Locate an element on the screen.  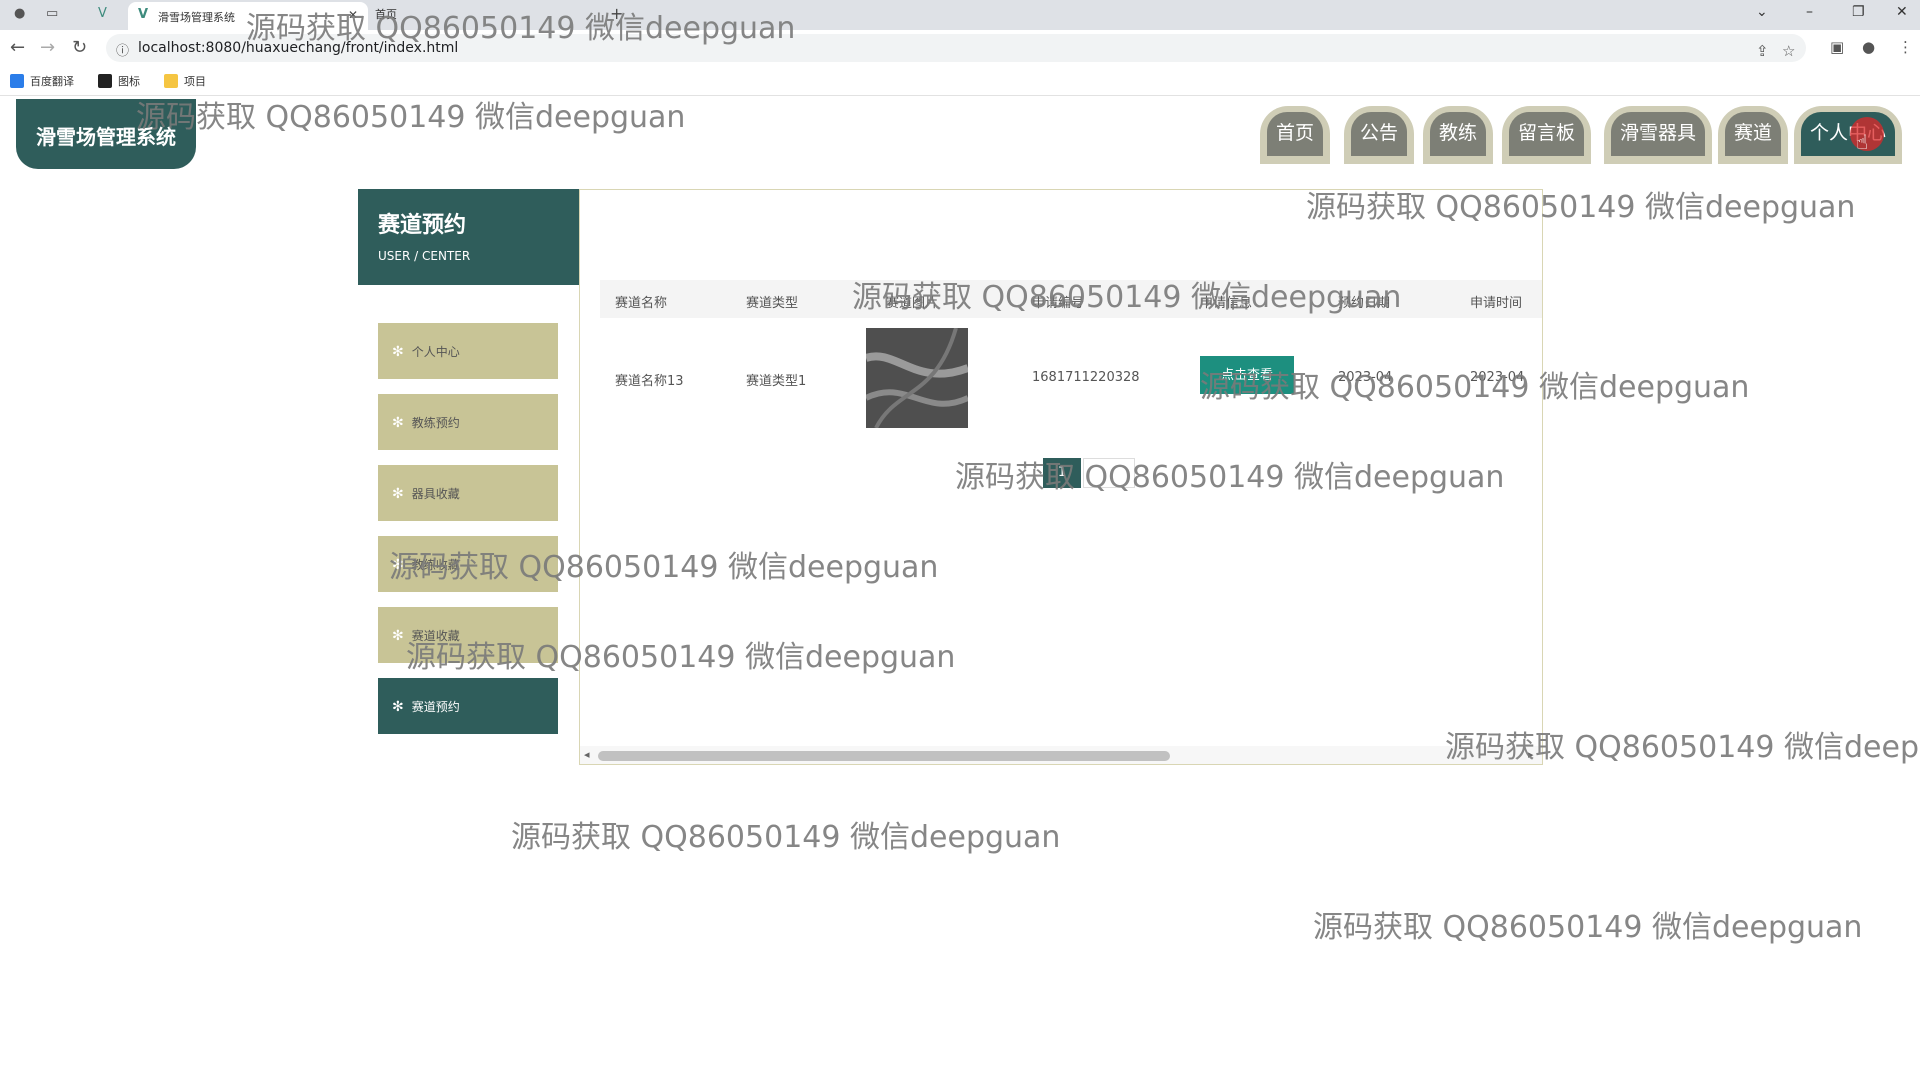
col-track-image: 赛道图片 is located at coordinates (912, 303).